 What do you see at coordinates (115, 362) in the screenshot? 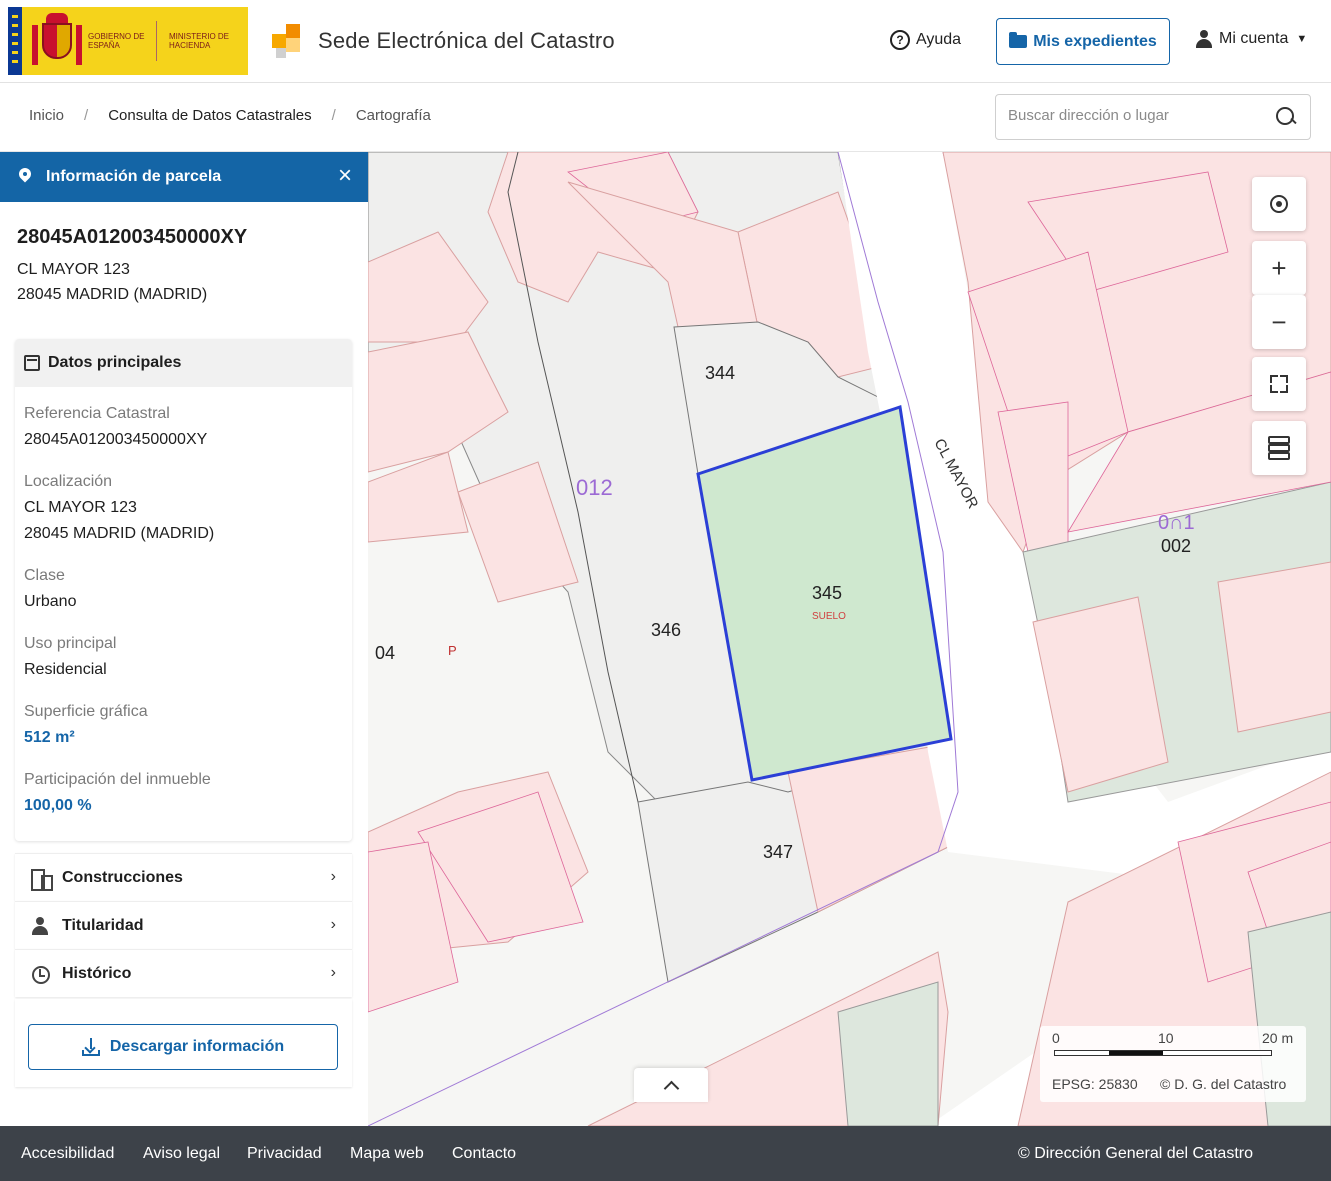
I see `section-title: Datos principales` at bounding box center [115, 362].